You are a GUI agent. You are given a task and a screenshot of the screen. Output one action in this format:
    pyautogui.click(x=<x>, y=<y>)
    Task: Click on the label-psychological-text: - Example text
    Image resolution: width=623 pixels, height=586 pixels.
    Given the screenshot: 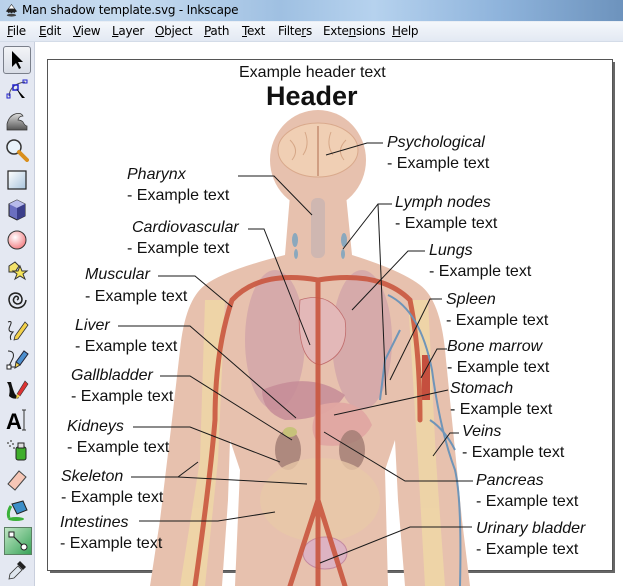 What is the action you would take?
    pyautogui.click(x=438, y=163)
    